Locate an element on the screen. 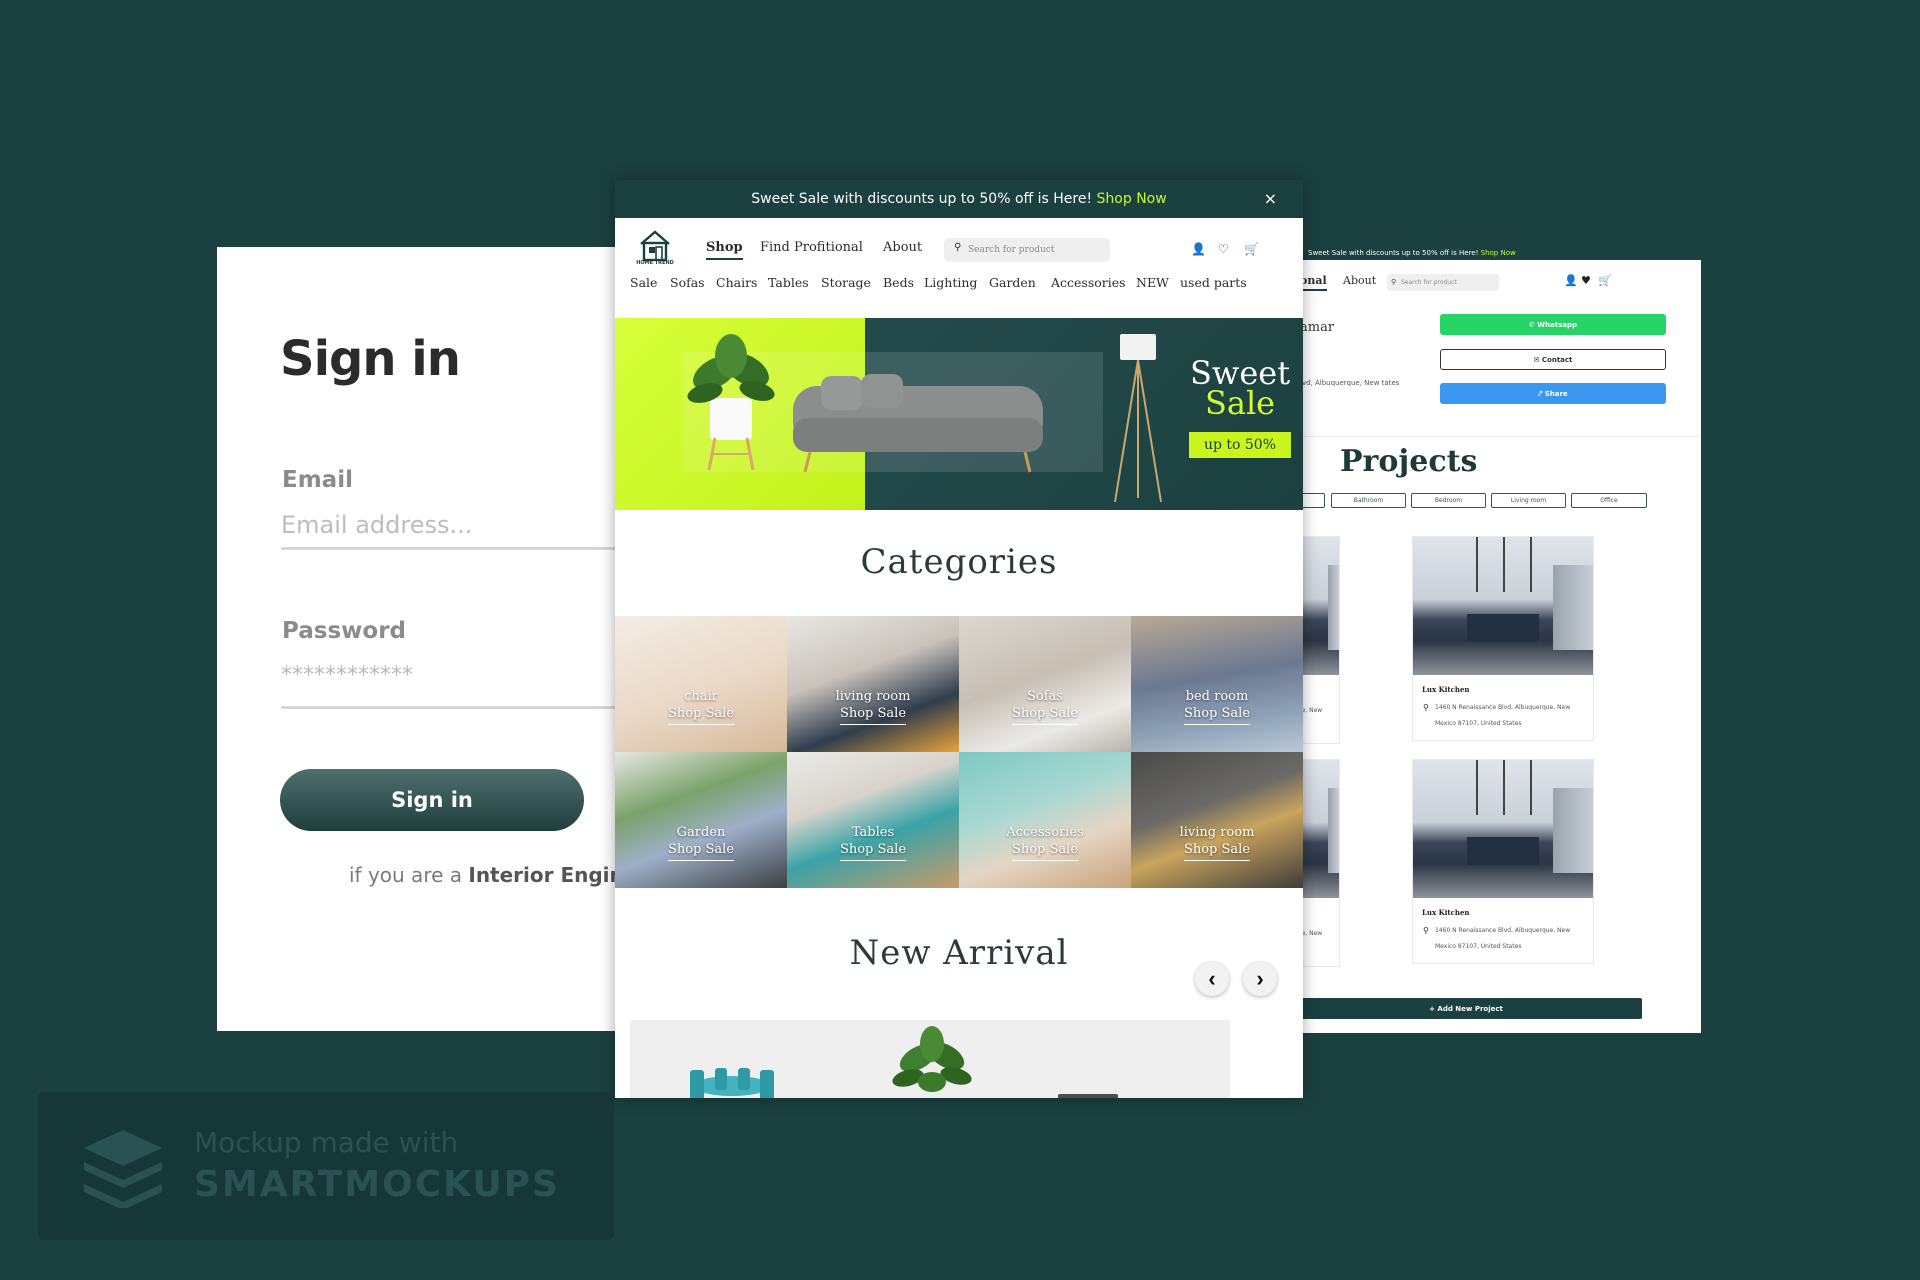 Image resolution: width=1920 pixels, height=1280 pixels. heart-icon: ♡ is located at coordinates (1223, 249).